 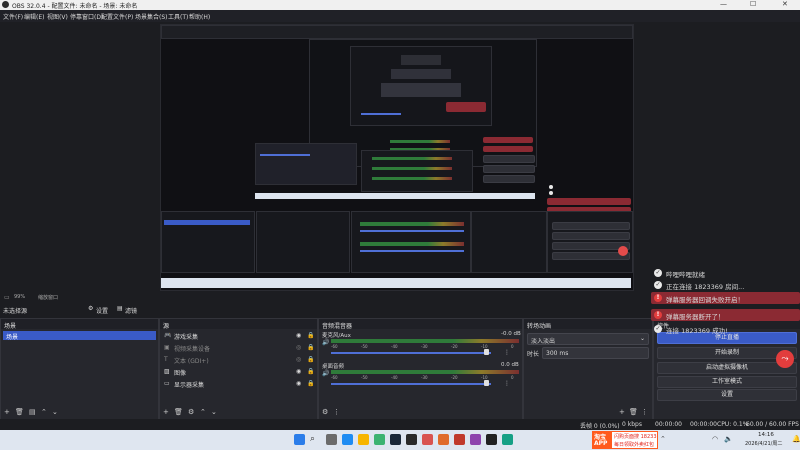 I want to click on windows-start-icon, so click(x=299, y=439).